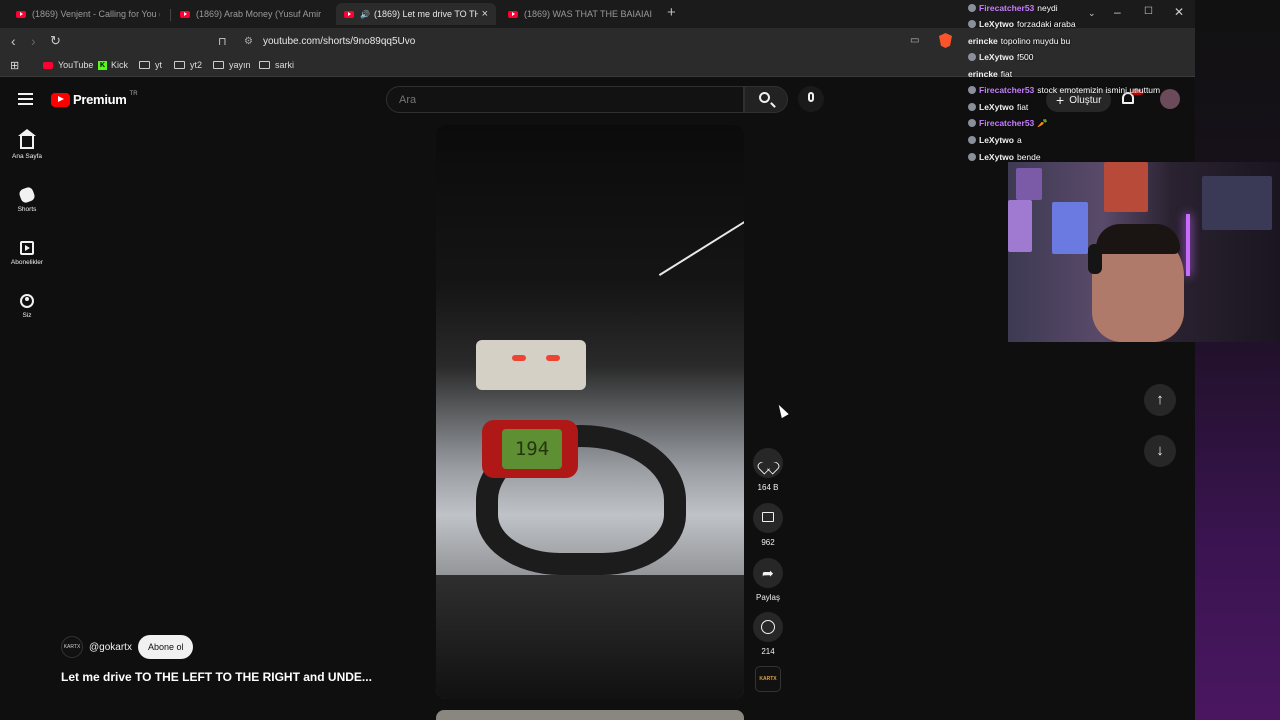  I want to click on like-action: 164 B, so click(768, 470).